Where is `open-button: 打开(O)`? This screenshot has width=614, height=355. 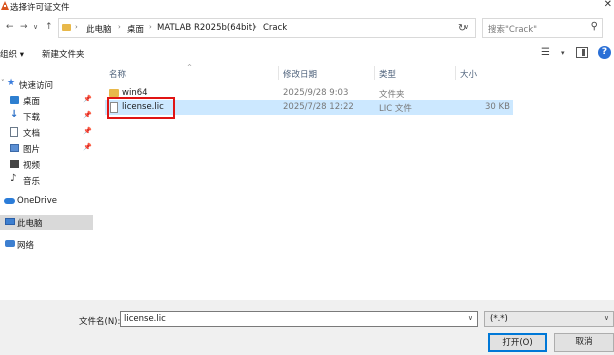 open-button: 打开(O) is located at coordinates (517, 342).